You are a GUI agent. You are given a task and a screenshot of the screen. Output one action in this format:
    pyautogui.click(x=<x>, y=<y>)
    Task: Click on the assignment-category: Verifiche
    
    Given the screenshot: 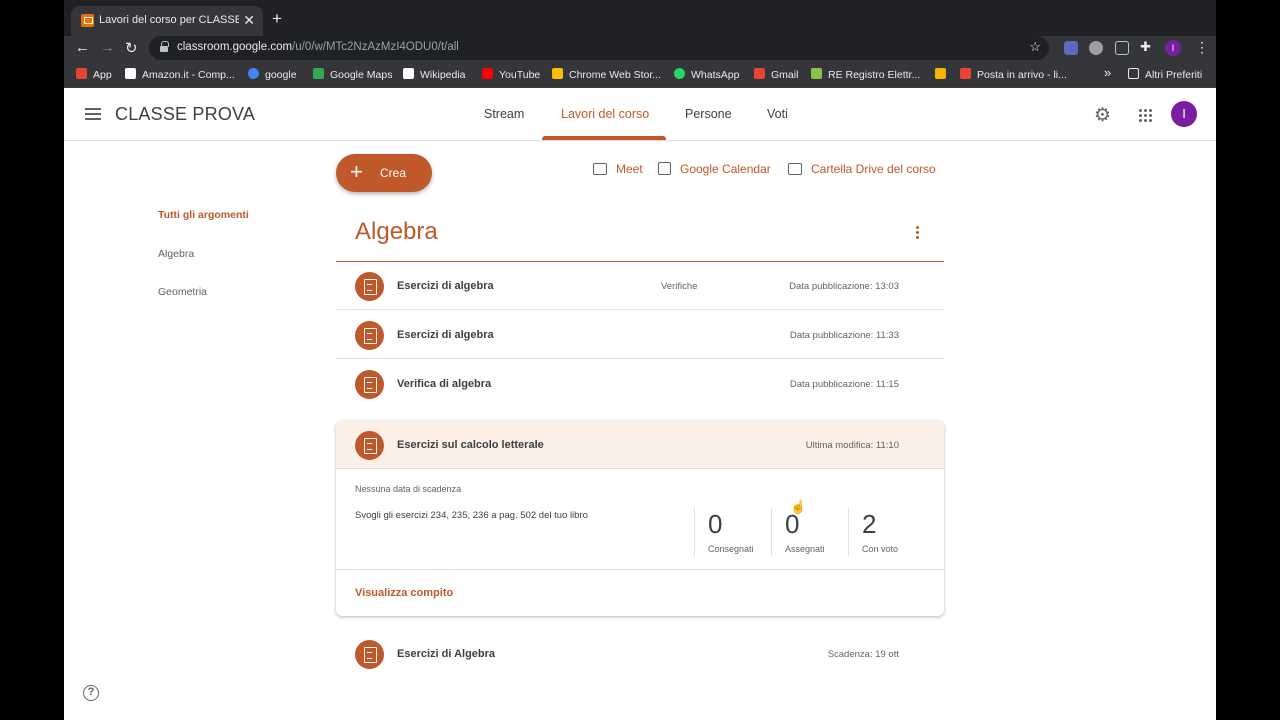 What is the action you would take?
    pyautogui.click(x=679, y=286)
    